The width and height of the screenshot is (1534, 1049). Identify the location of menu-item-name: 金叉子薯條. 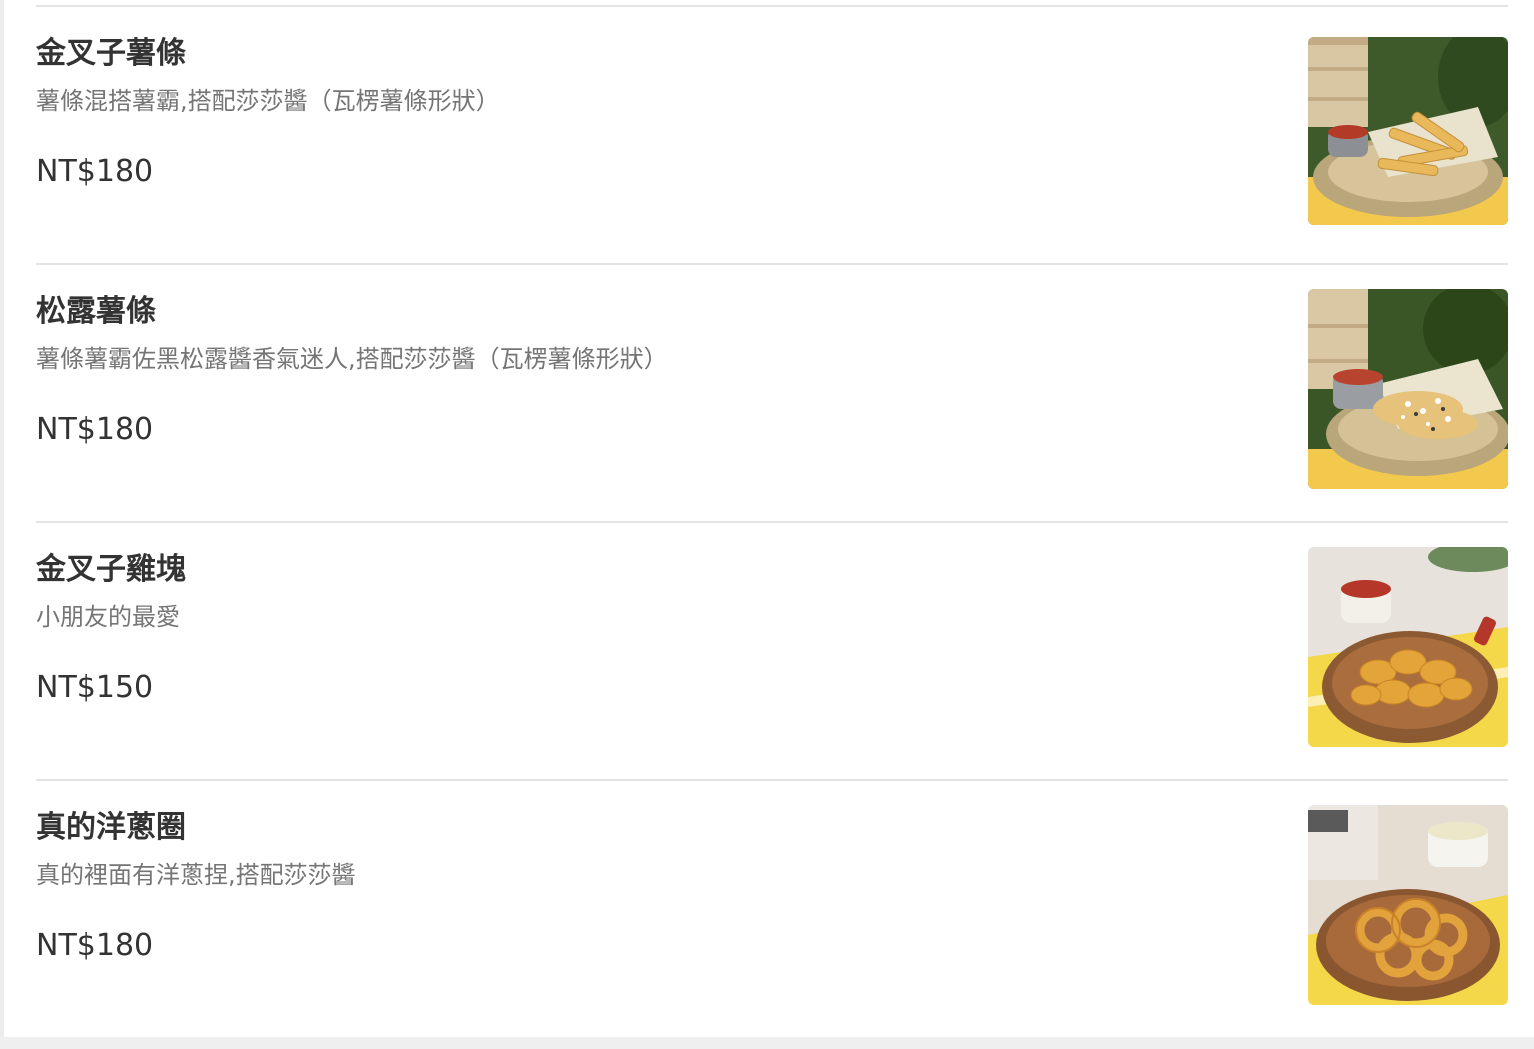
(111, 53).